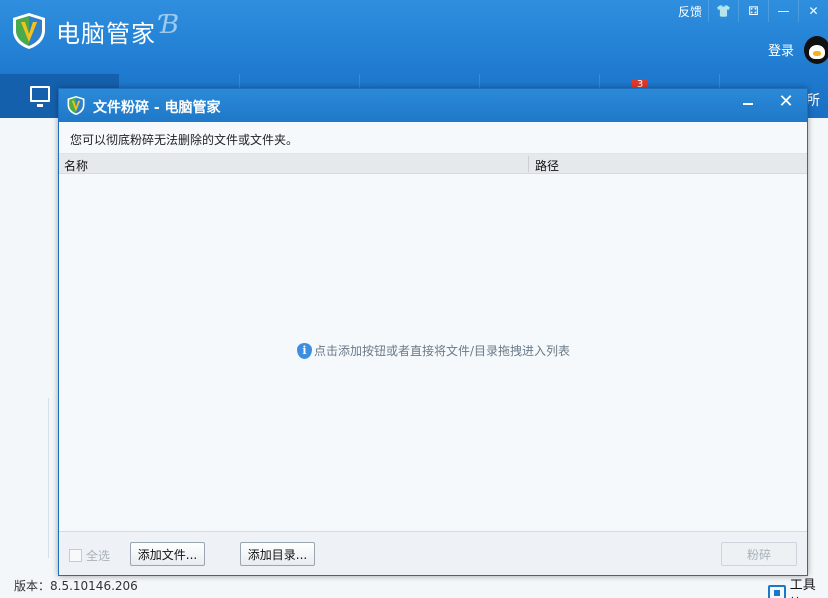  What do you see at coordinates (783, 11) in the screenshot?
I see `minimize-icon: —` at bounding box center [783, 11].